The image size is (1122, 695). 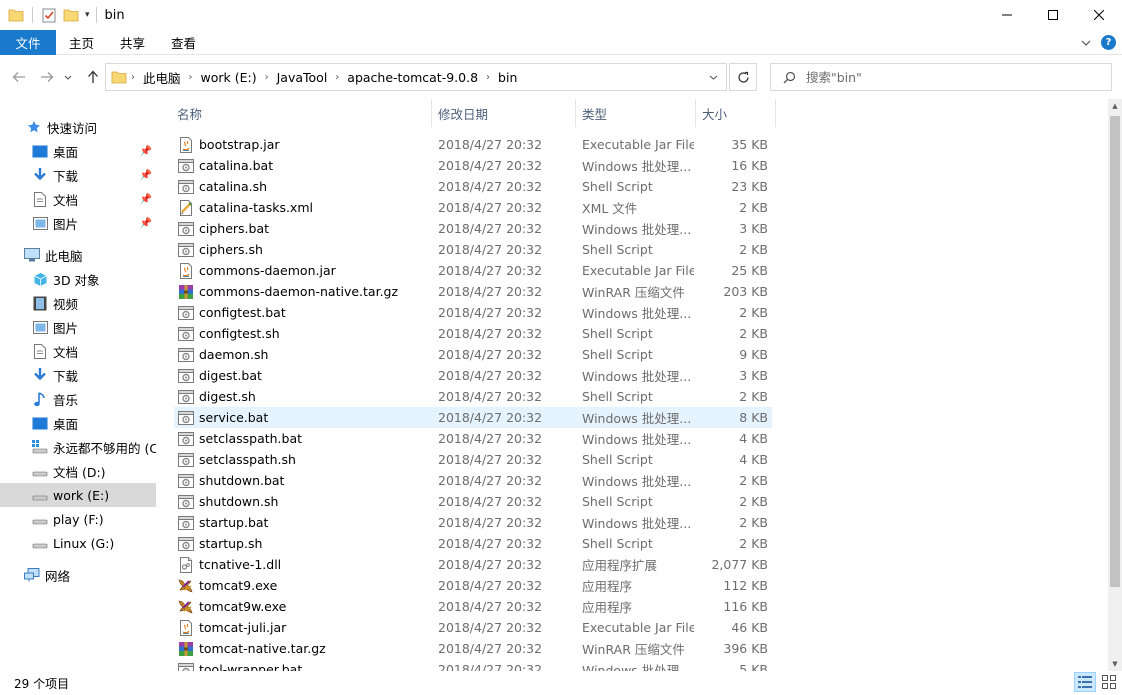 What do you see at coordinates (503, 113) in the screenshot?
I see `column-header-date: 修改日期` at bounding box center [503, 113].